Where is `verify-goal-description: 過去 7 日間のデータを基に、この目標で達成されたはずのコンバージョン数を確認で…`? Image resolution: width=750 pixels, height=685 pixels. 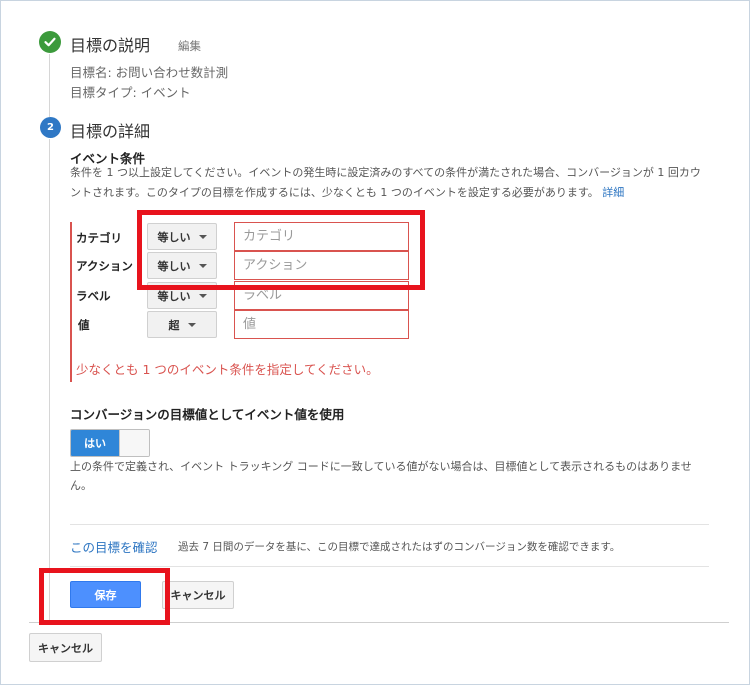
verify-goal-description: 過去 7 日間のデータを基に、この目標で達成されたはずのコンバージョン数を確認で… is located at coordinates (399, 547).